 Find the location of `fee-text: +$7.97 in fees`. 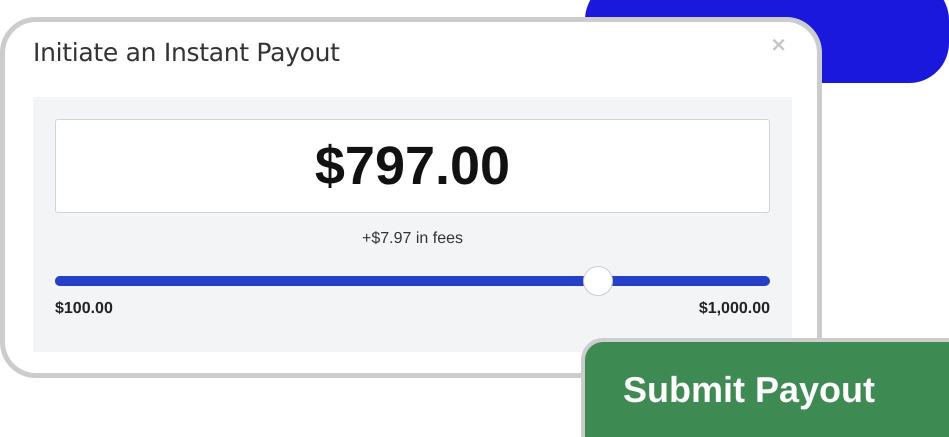

fee-text: +$7.97 in fees is located at coordinates (412, 239).